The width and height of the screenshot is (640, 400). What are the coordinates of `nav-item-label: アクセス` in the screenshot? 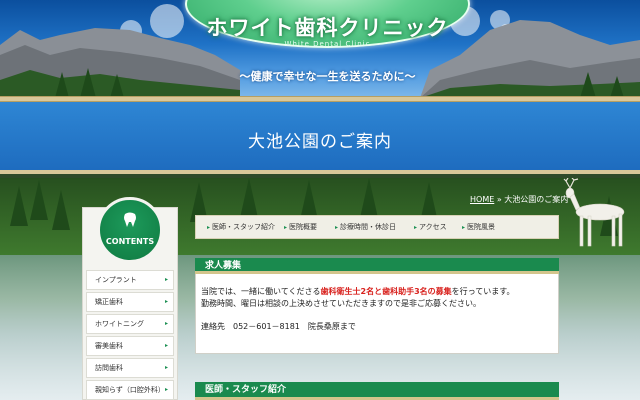 It's located at (433, 227).